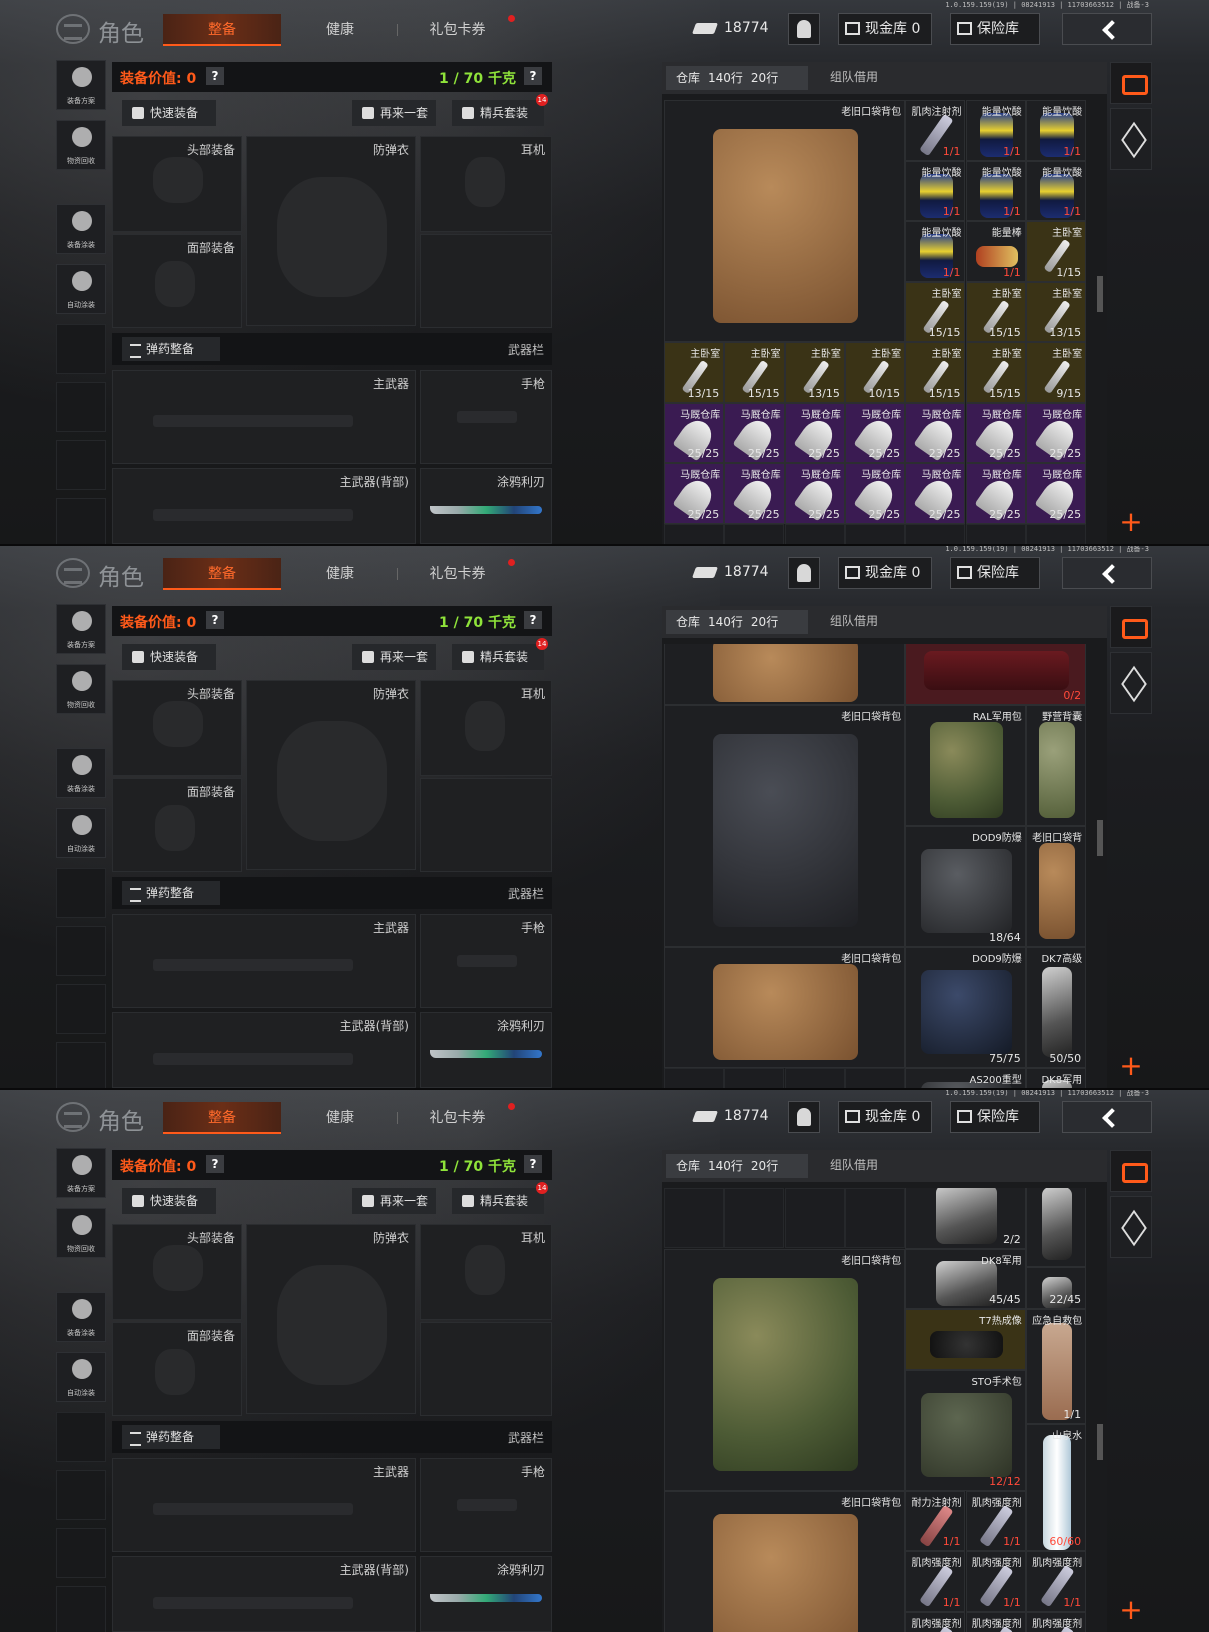  I want to click on stash-item: 肌肉注射剂 1/1, so click(935, 130).